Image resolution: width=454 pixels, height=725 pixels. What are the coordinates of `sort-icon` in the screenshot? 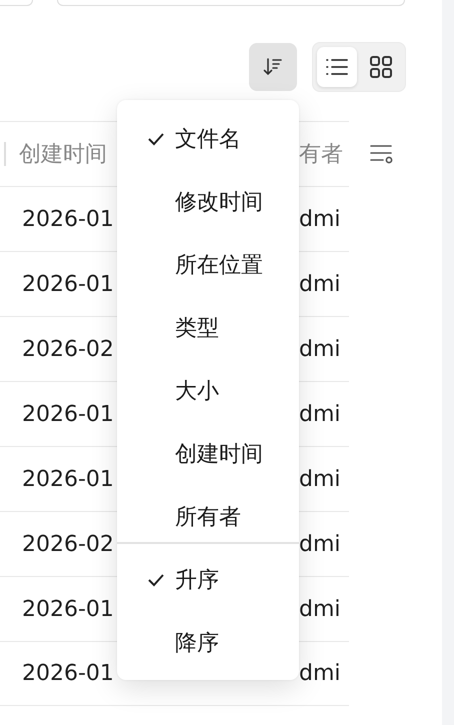 It's located at (273, 67).